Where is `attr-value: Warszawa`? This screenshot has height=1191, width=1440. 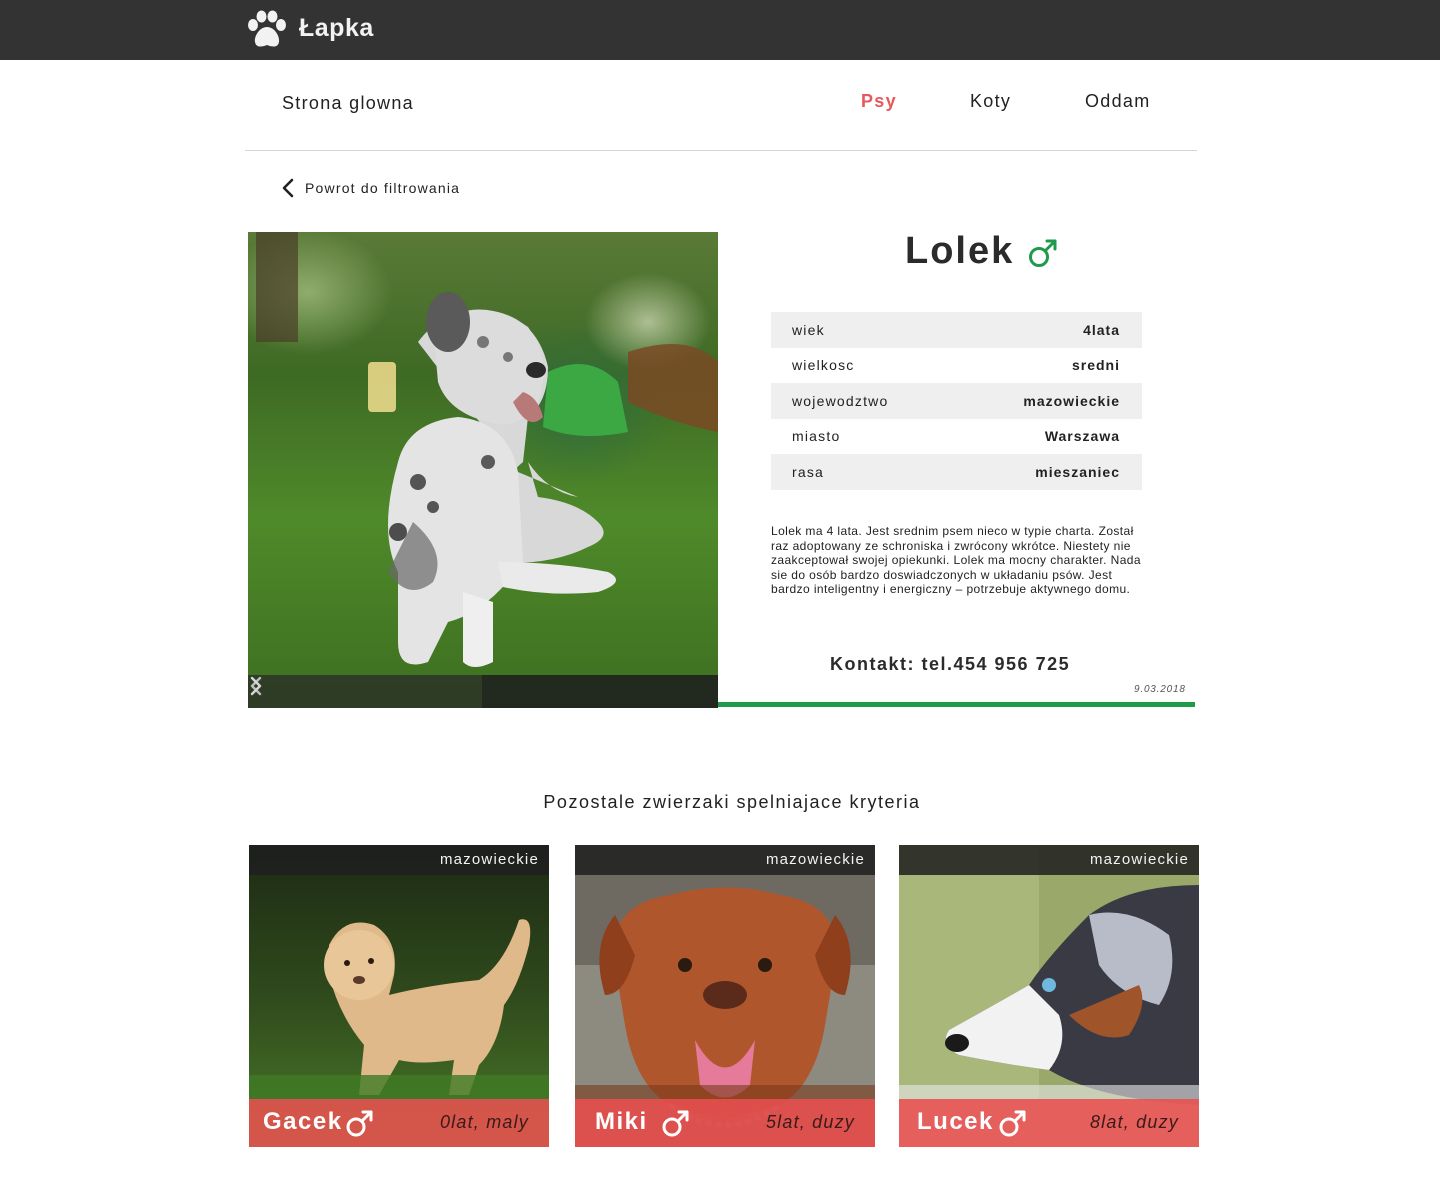 attr-value: Warszawa is located at coordinates (1082, 436).